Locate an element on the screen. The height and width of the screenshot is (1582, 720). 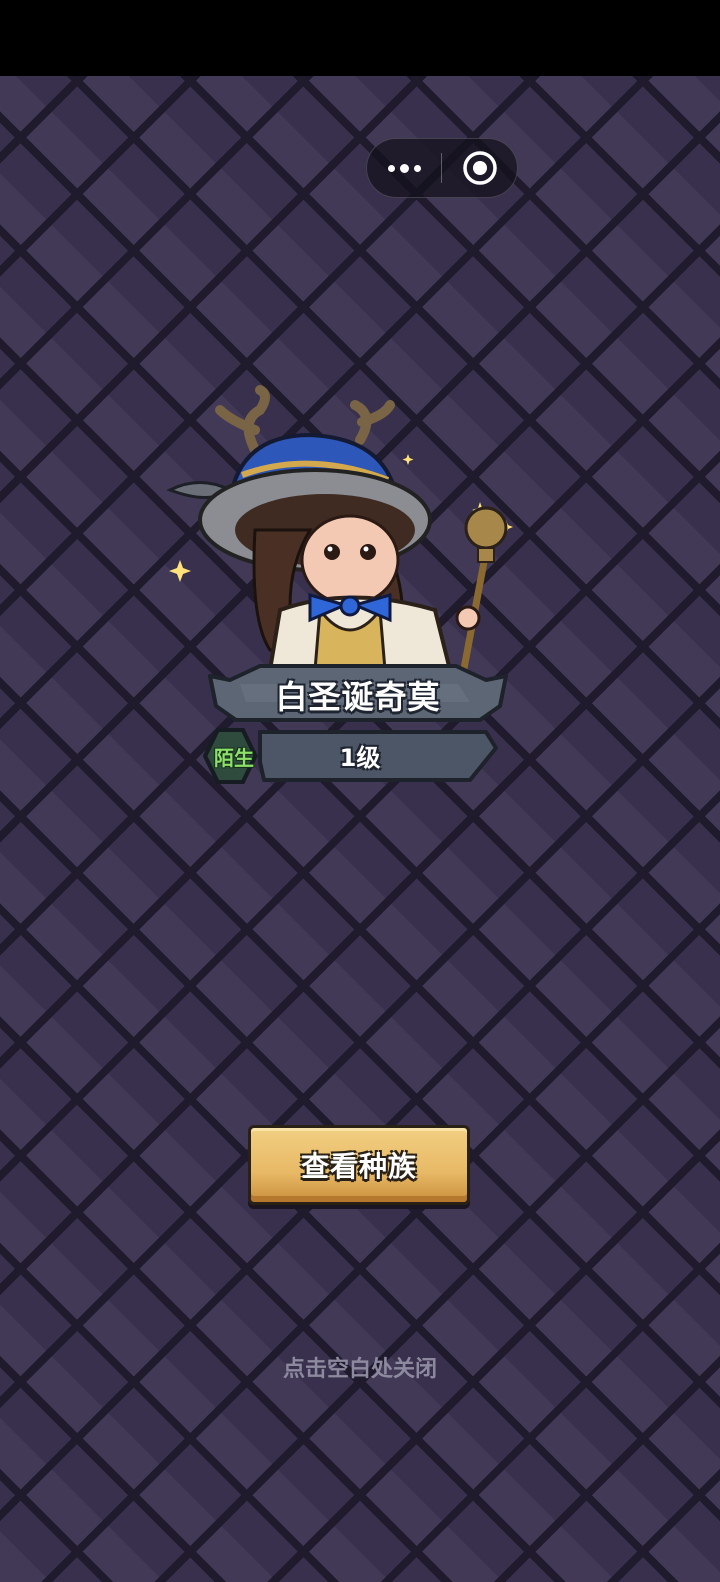
more-dots-icon is located at coordinates (404, 168).